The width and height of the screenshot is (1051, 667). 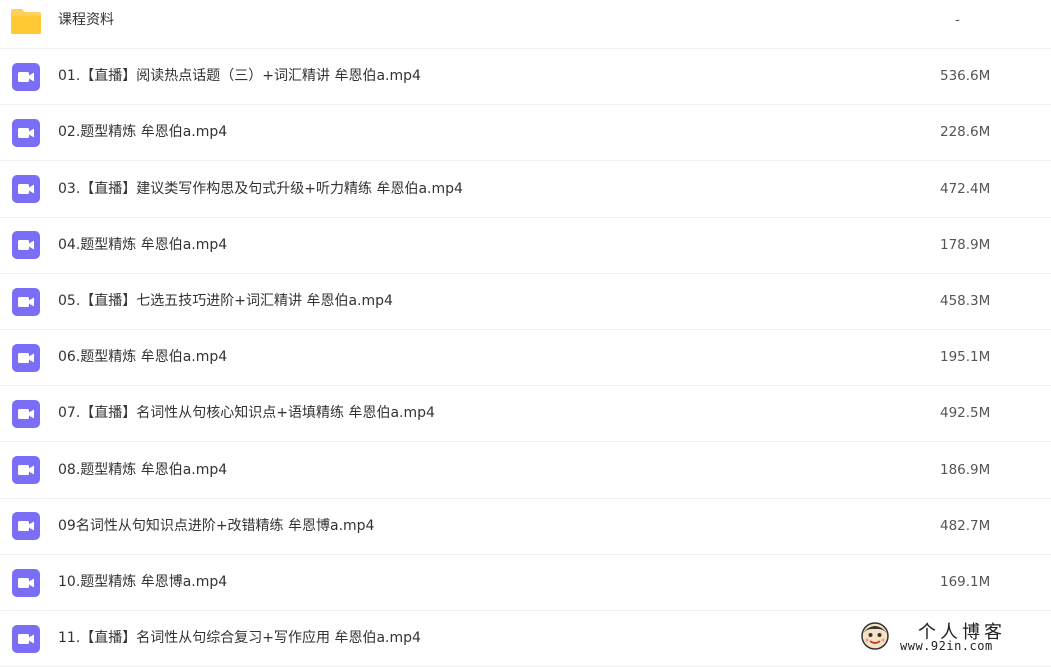 What do you see at coordinates (525, 583) in the screenshot?
I see `file-row: 10.题型精炼 牟恩博a.mp4 169.1M` at bounding box center [525, 583].